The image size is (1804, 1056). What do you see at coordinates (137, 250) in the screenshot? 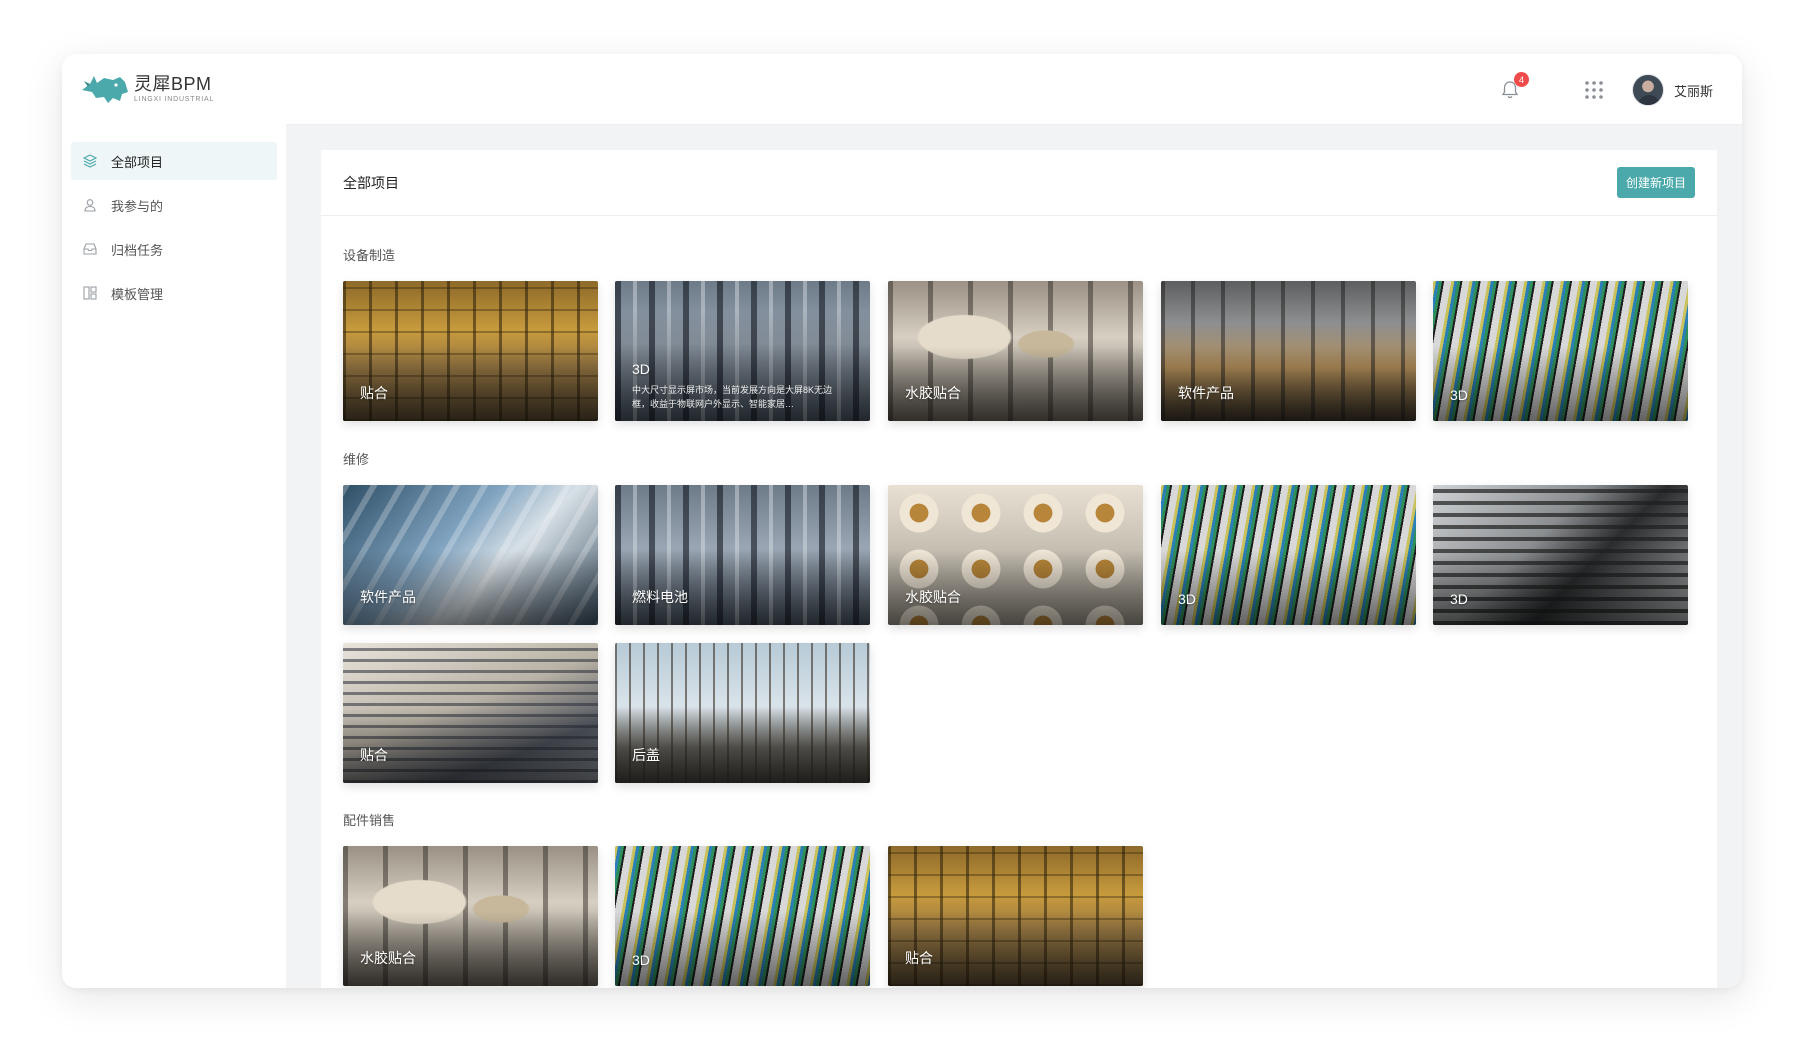
I see `sidebar-item-label: 归档任务` at bounding box center [137, 250].